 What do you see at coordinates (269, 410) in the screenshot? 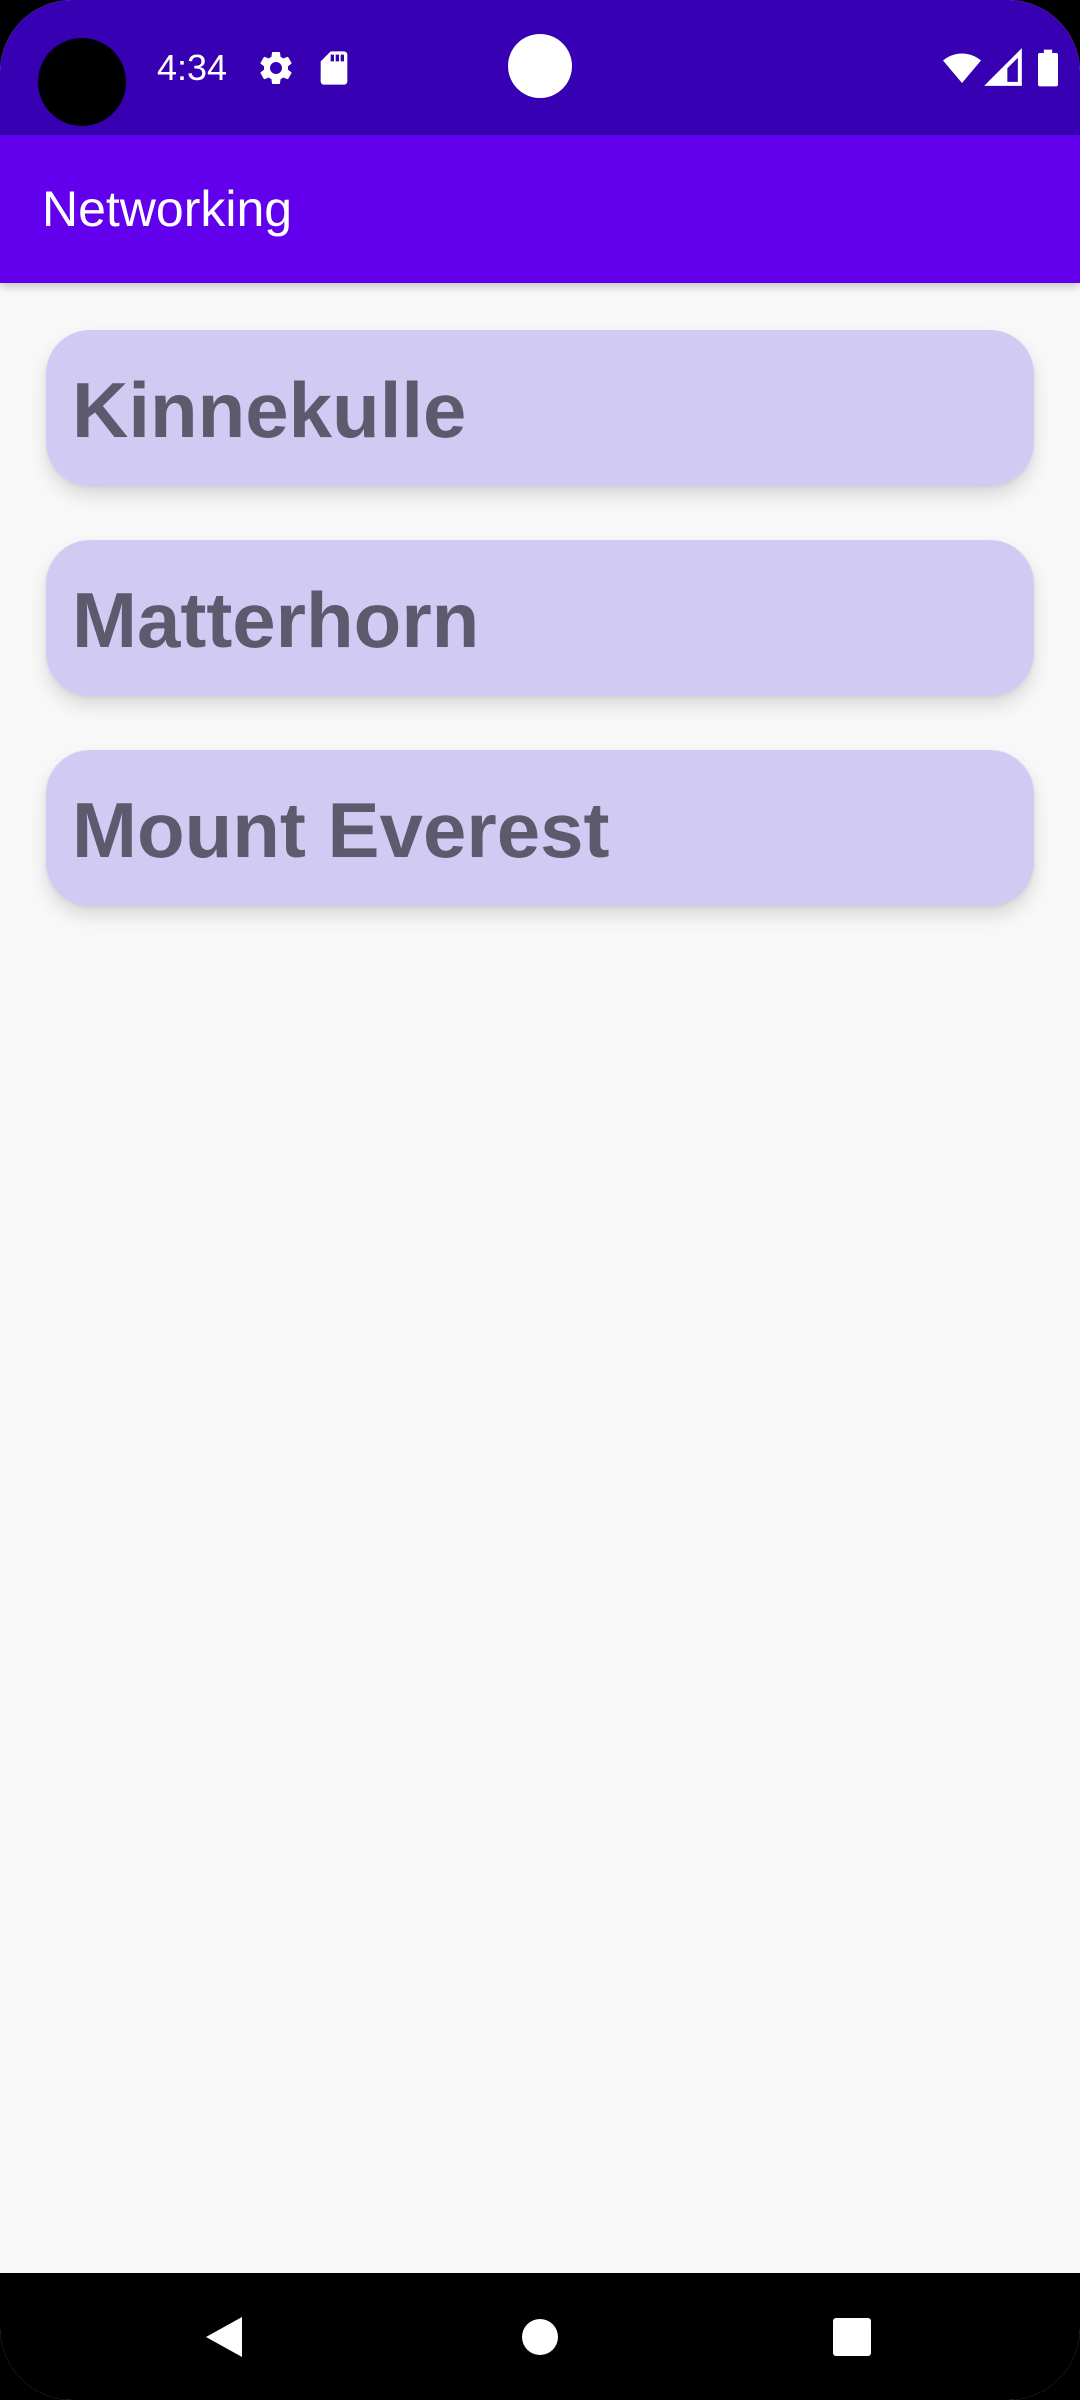
I see `mountain-name: Kinnekulle` at bounding box center [269, 410].